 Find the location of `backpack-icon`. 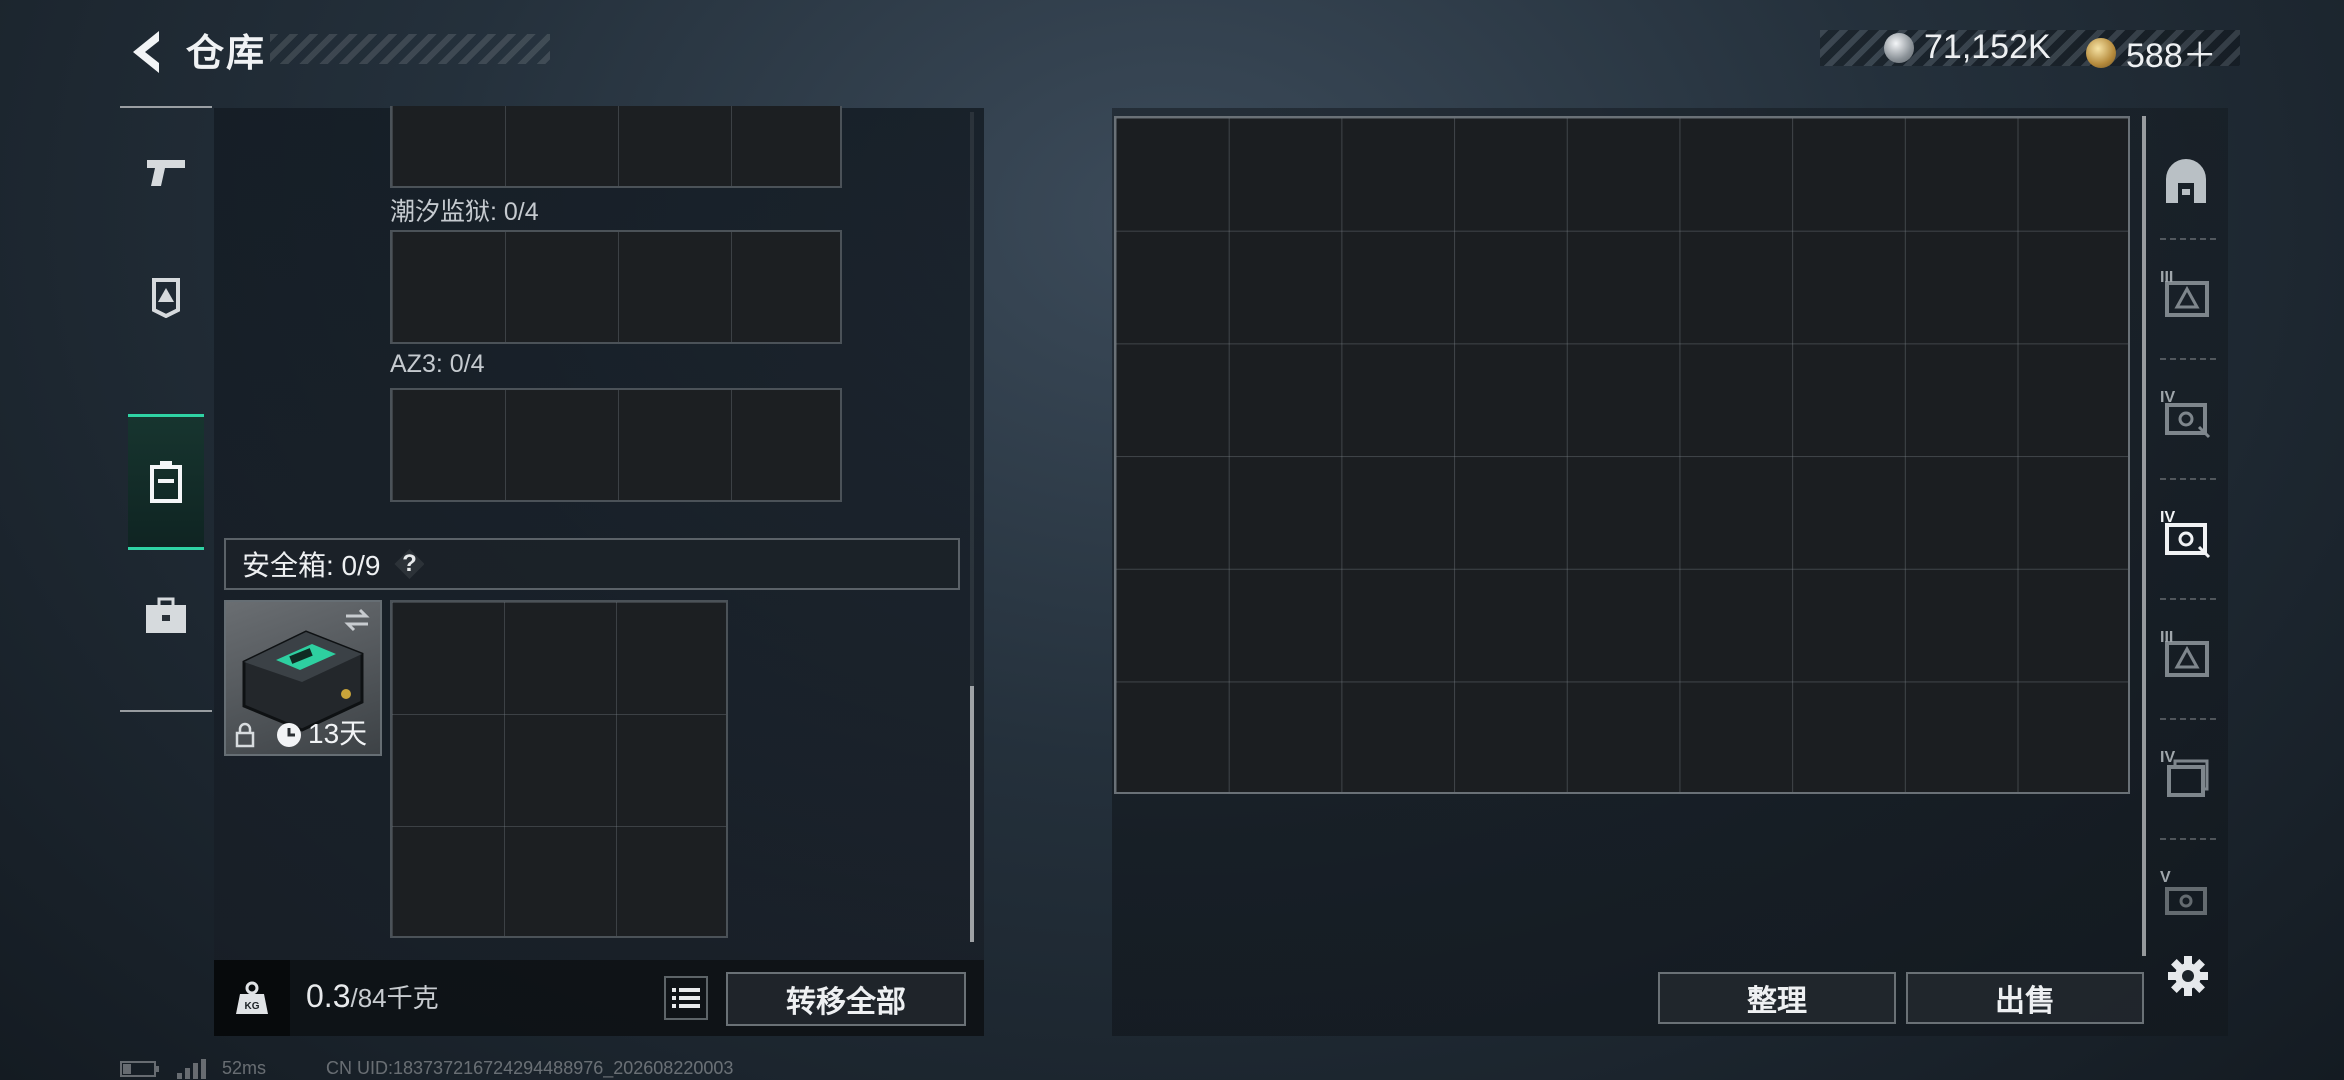

backpack-icon is located at coordinates (166, 482).